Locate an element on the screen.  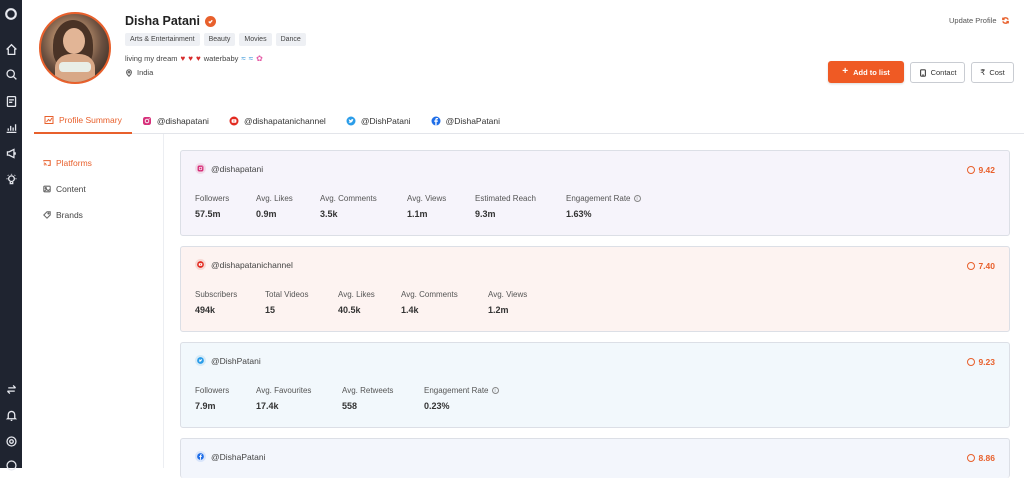
category-tags: Arts & Entertainment Beauty Movies Dance is located at coordinates (215, 39).